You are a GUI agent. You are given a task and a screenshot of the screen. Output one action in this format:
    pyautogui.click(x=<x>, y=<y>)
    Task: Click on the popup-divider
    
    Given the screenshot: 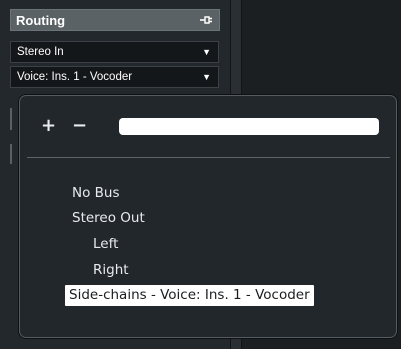 What is the action you would take?
    pyautogui.click(x=208, y=157)
    